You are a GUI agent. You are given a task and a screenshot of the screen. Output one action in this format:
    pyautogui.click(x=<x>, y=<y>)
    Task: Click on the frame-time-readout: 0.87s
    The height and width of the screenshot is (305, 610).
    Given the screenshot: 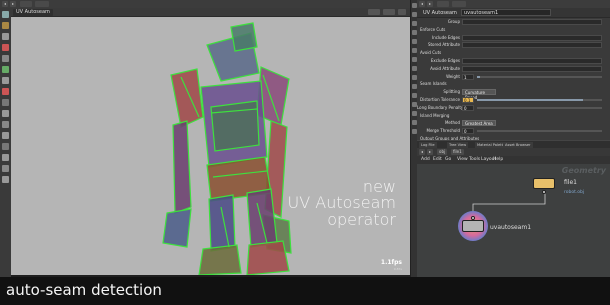 What is the action you would take?
    pyautogui.click(x=397, y=269)
    